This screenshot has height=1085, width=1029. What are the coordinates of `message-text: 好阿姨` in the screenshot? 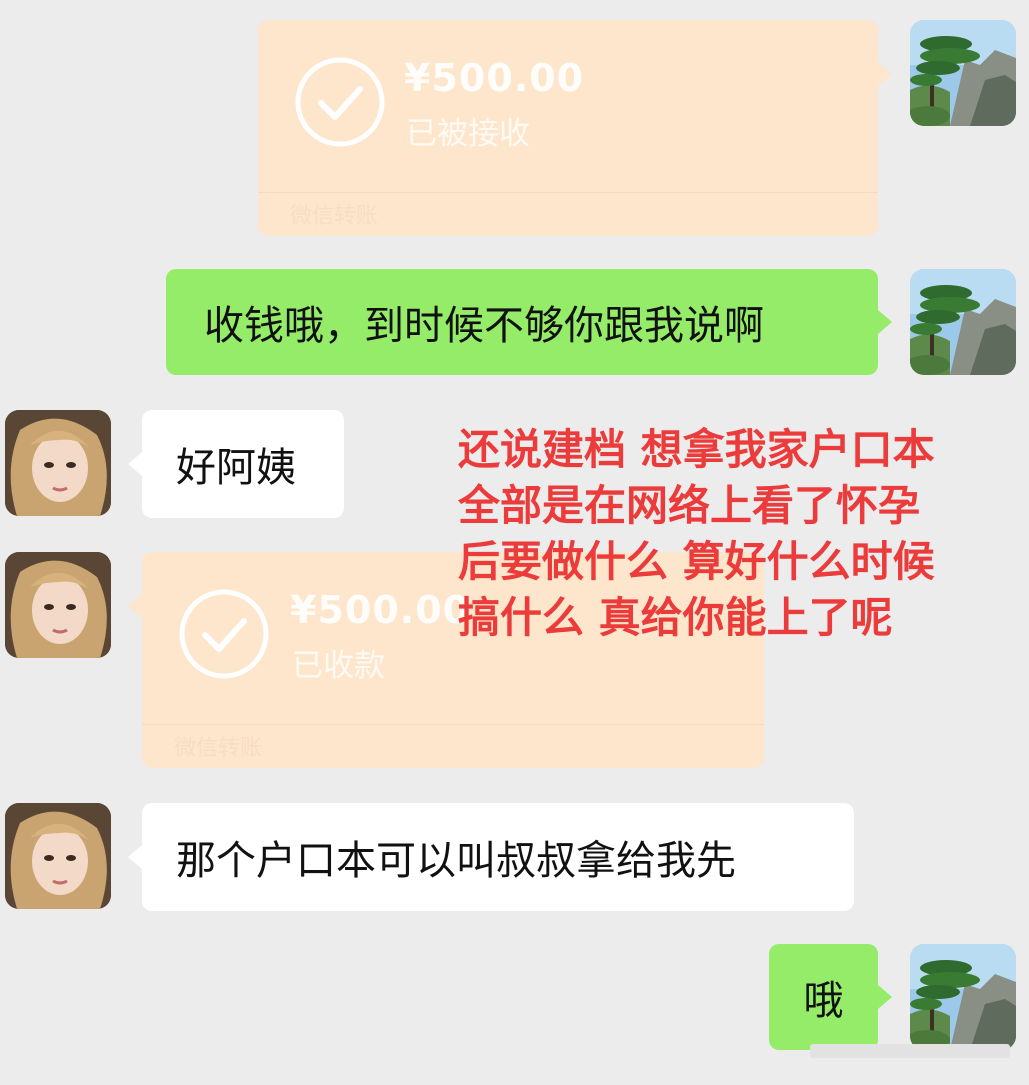 It's located at (236, 468).